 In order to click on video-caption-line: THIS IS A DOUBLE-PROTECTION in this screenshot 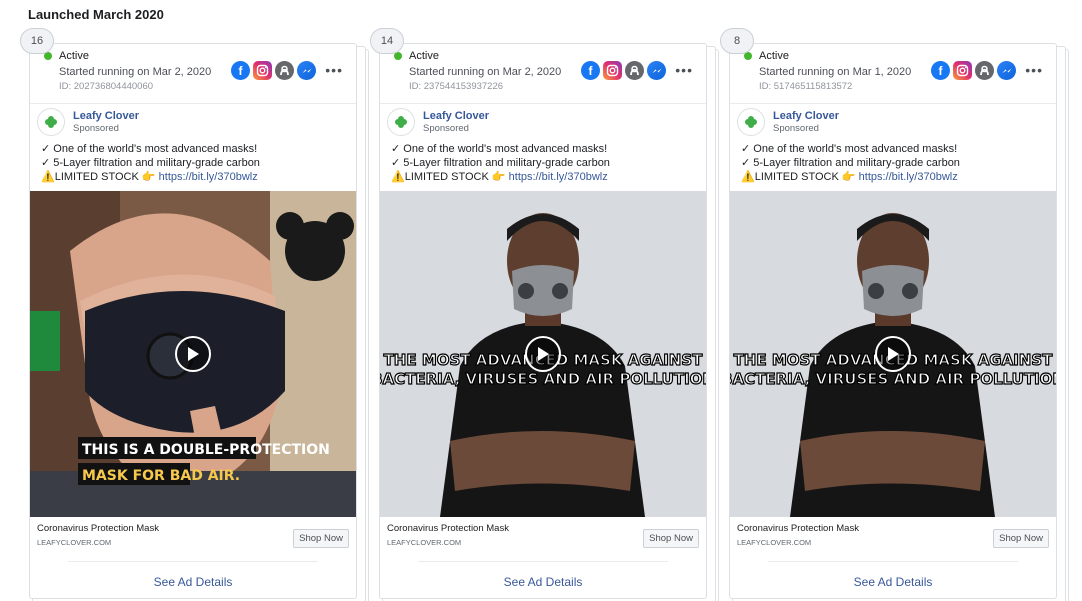, I will do `click(206, 450)`.